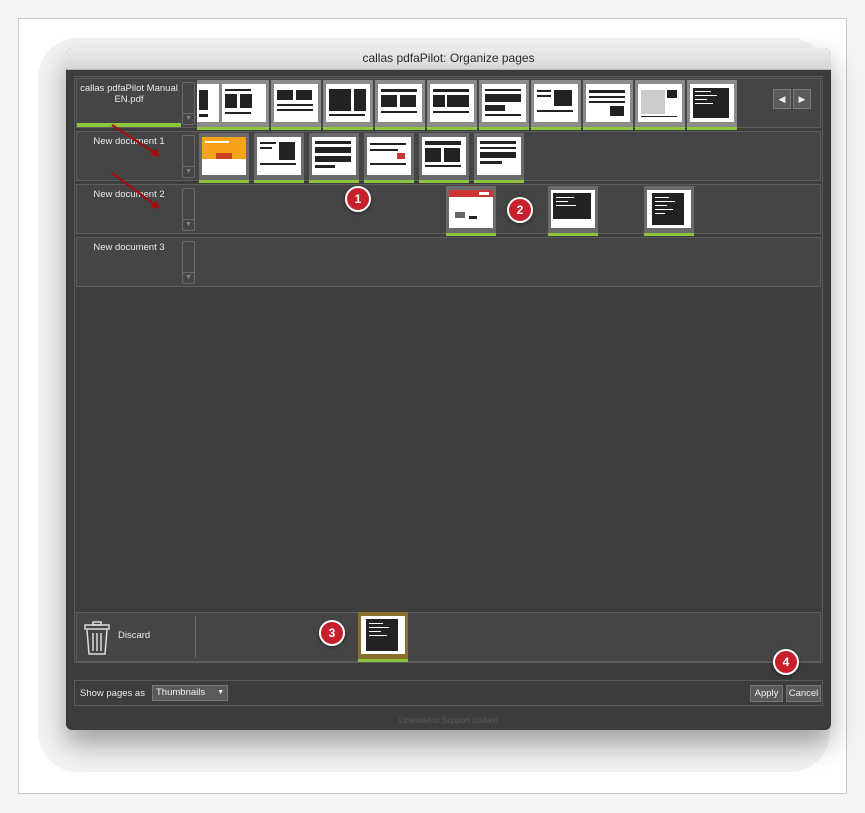 This screenshot has height=813, width=865. What do you see at coordinates (786, 662) in the screenshot?
I see `annotation-badge-4: 4` at bounding box center [786, 662].